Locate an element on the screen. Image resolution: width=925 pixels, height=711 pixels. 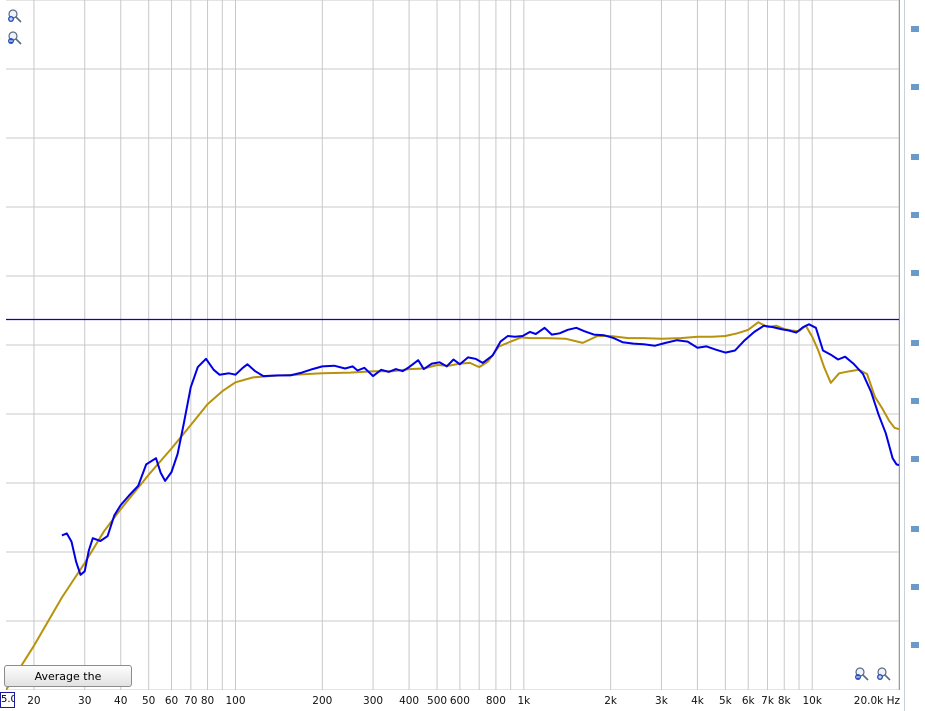
zoom-in-icon is located at coordinates (15, 16).